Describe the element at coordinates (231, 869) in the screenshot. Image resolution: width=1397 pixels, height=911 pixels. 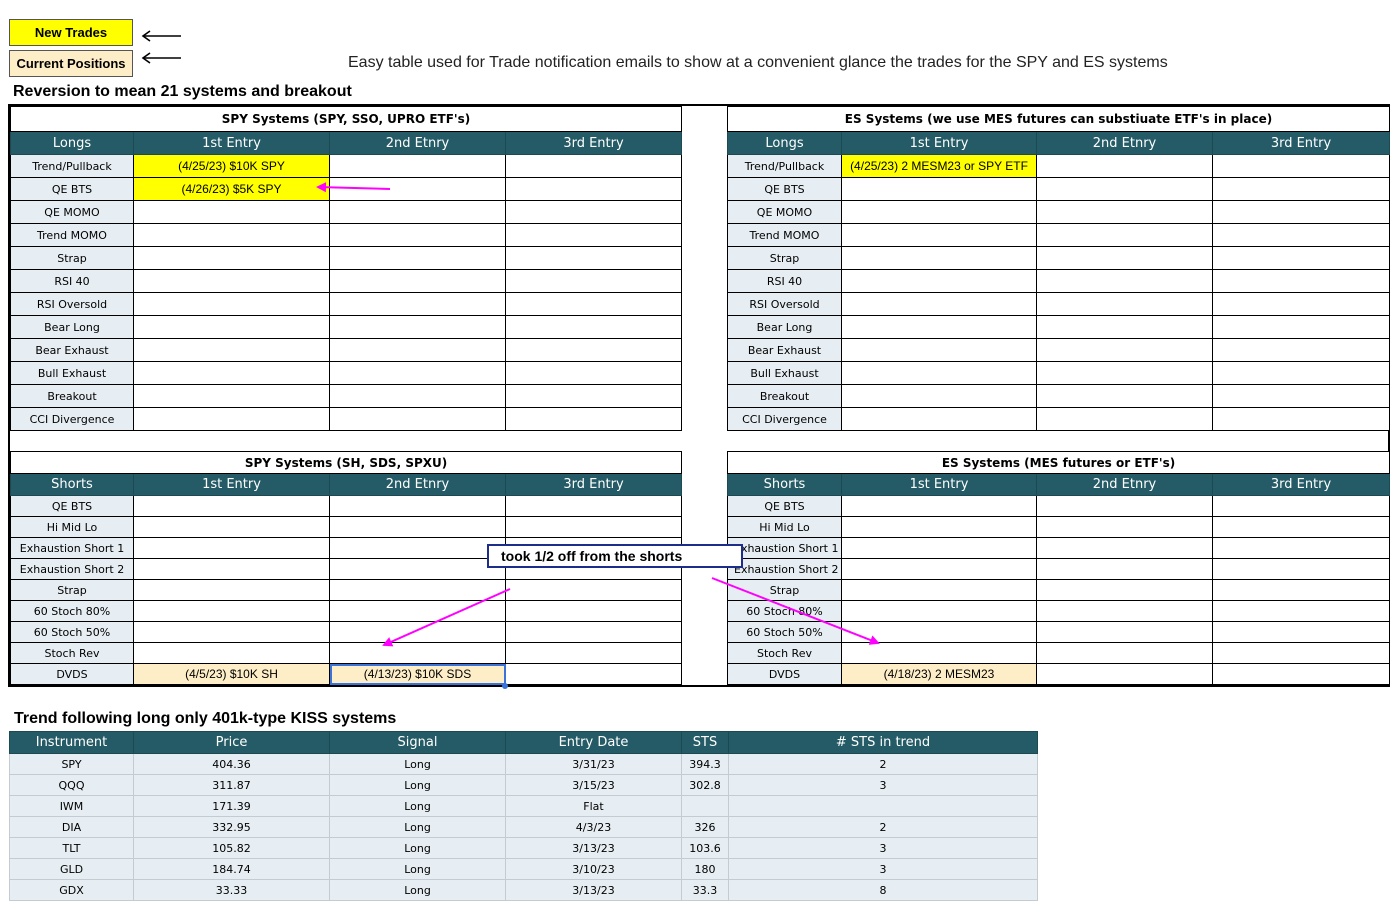
I see `table-cell: 184.74` at that location.